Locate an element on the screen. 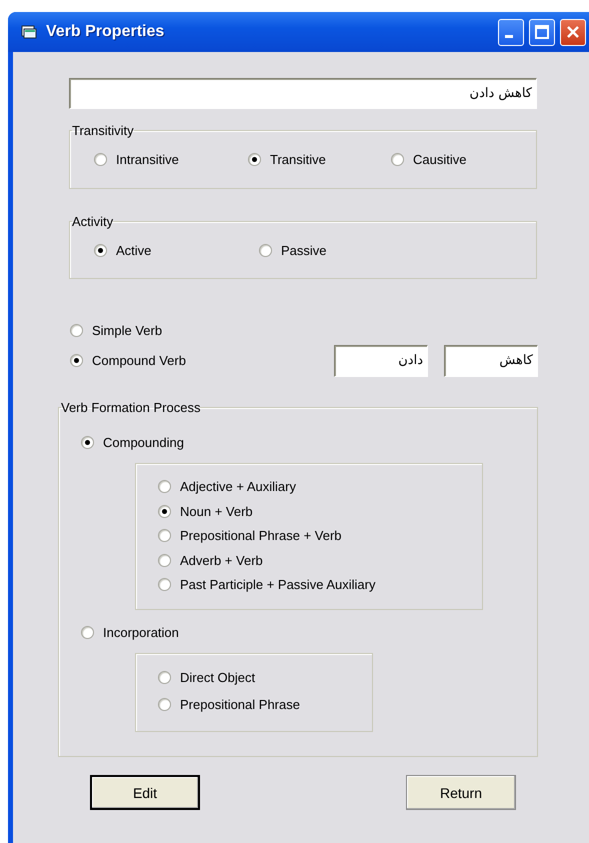 The image size is (589, 843). verb-field: کاهش دادن is located at coordinates (303, 93).